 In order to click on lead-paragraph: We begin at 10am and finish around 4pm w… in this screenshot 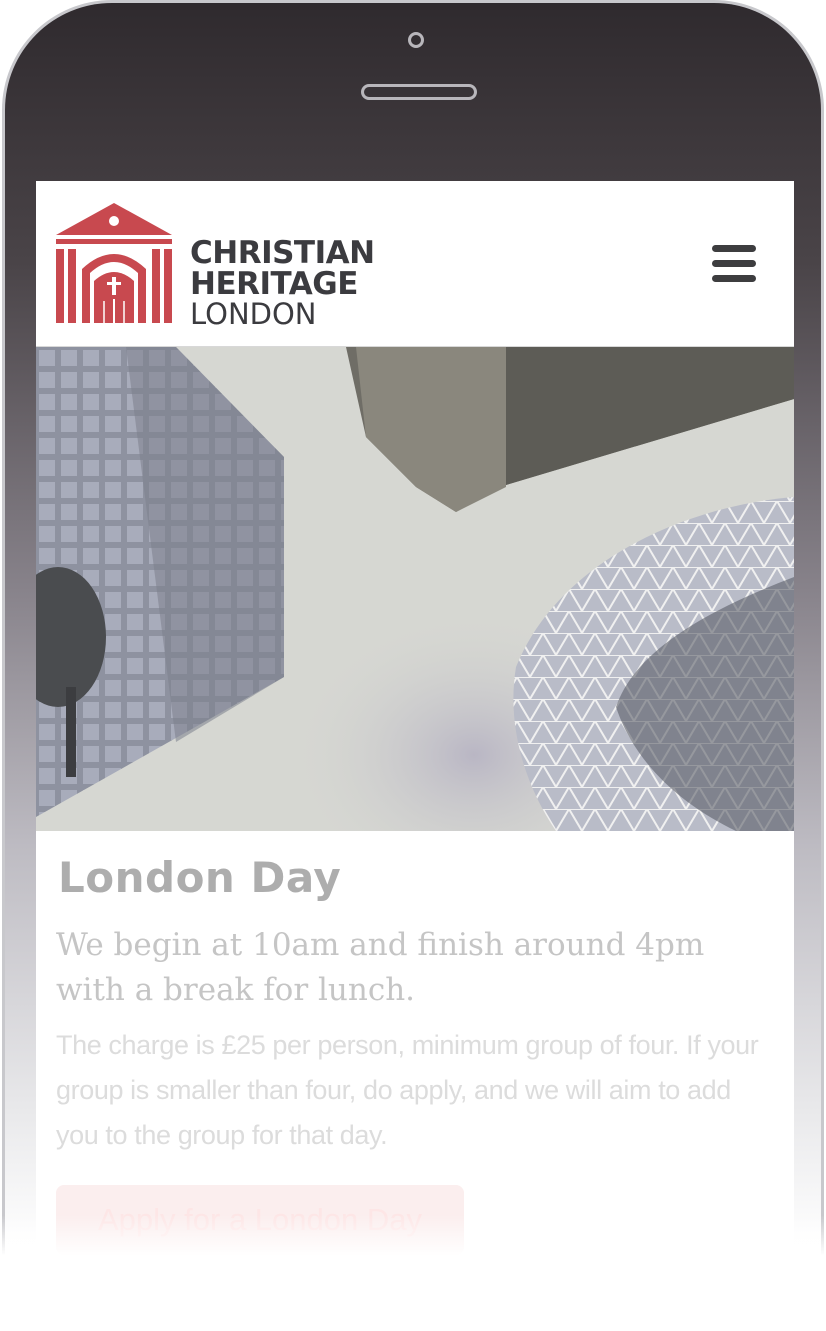, I will do `click(380, 967)`.